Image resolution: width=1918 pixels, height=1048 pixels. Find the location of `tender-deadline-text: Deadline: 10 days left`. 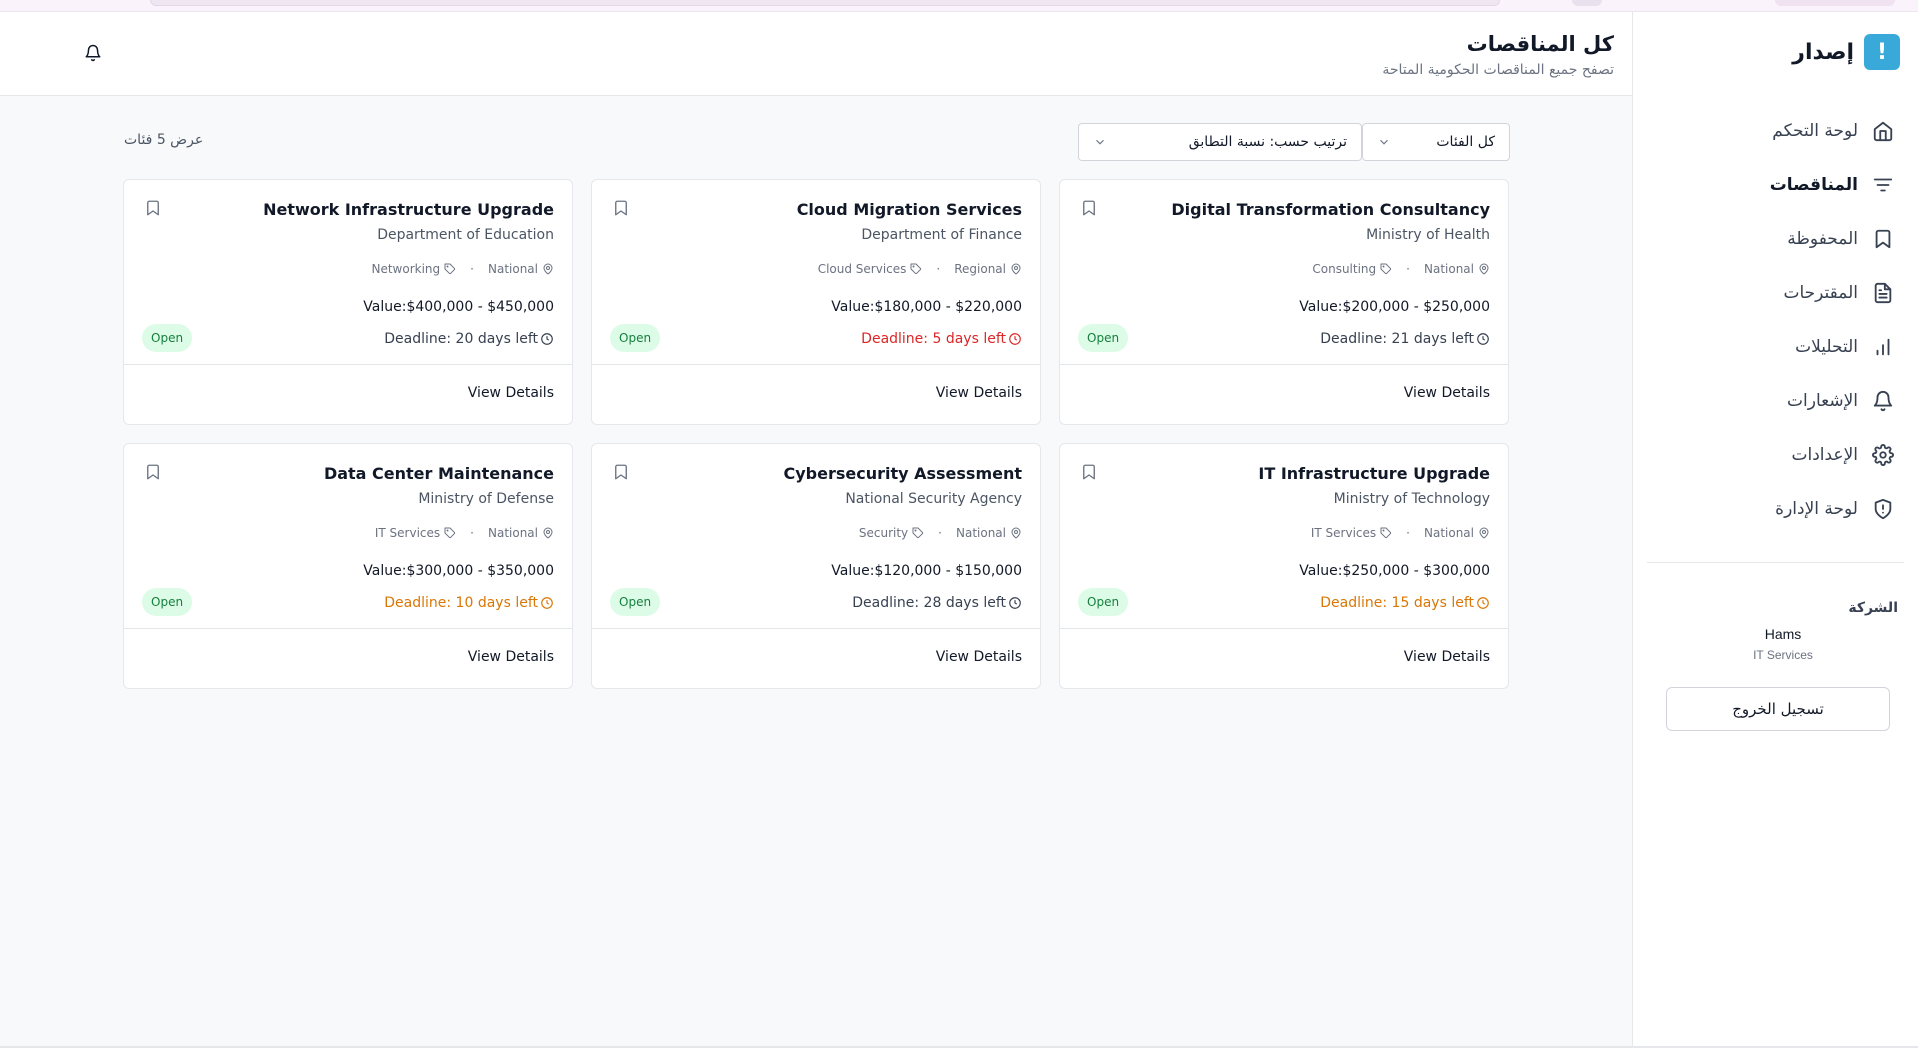

tender-deadline-text: Deadline: 10 days left is located at coordinates (461, 603).